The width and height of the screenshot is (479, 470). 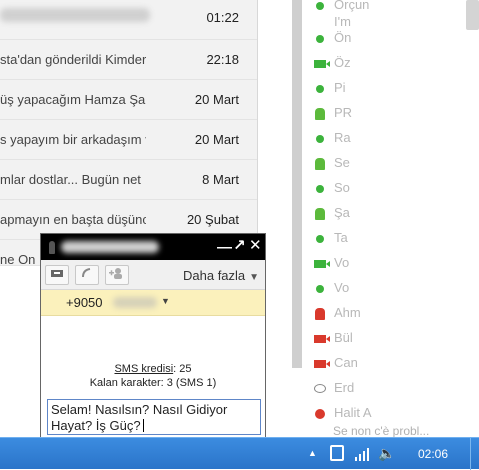 What do you see at coordinates (320, 389) in the screenshot?
I see `speech-bubble-icon` at bounding box center [320, 389].